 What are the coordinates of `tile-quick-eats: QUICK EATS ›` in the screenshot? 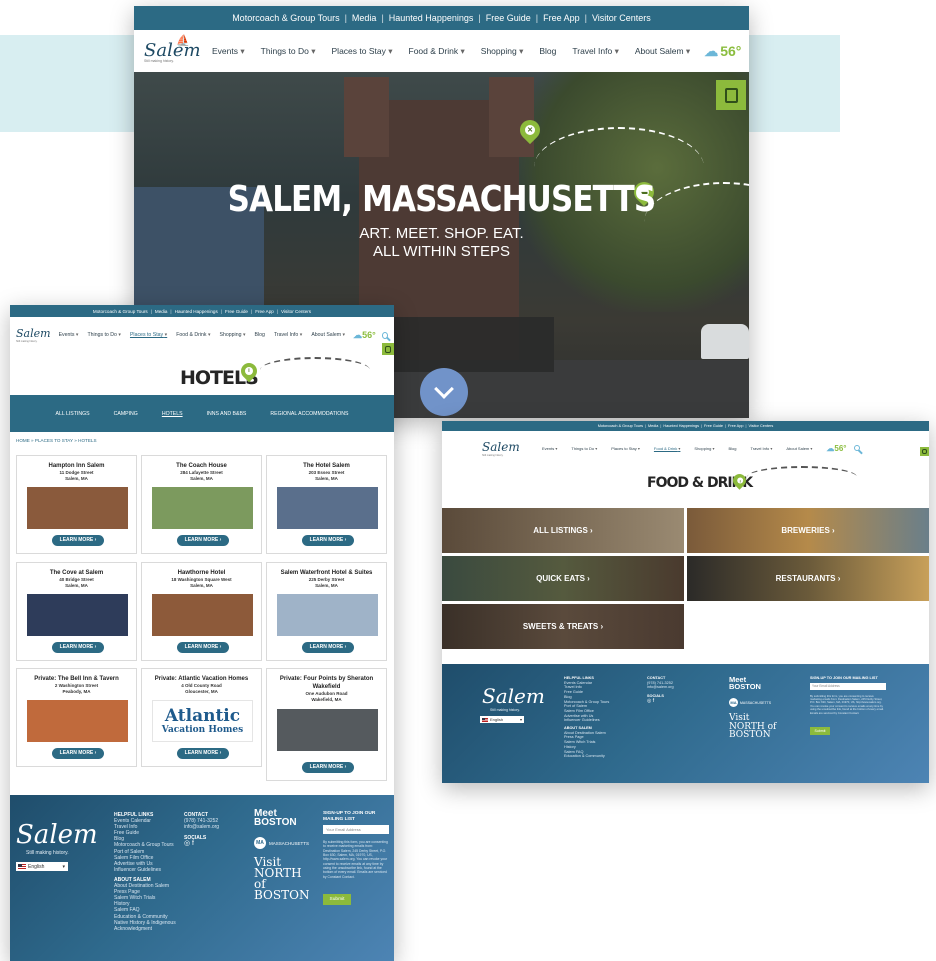 It's located at (563, 578).